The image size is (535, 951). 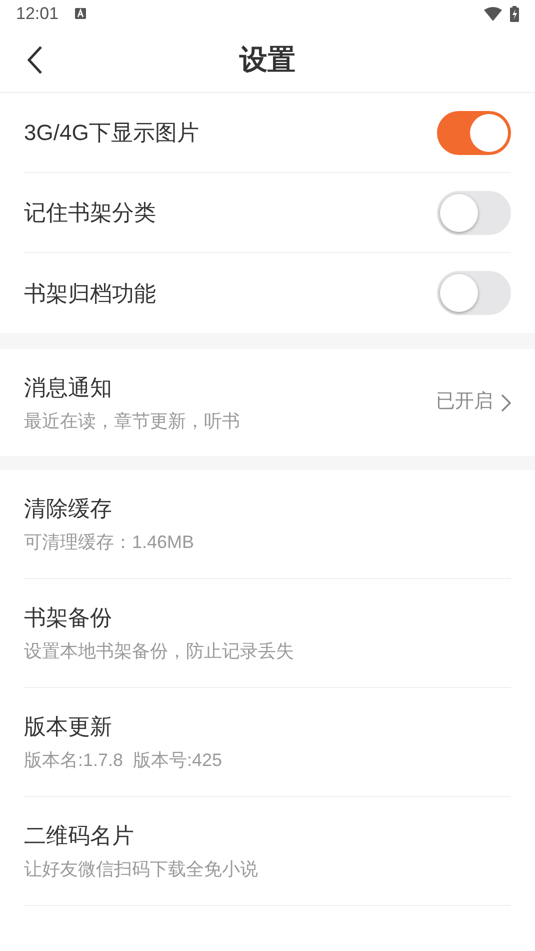 I want to click on setting-title: 书架备份, so click(x=68, y=618).